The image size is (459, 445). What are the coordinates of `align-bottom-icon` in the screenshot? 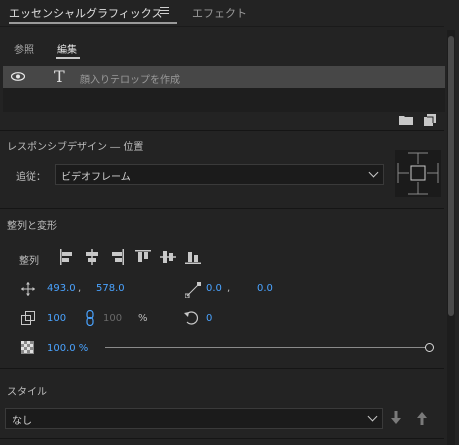 It's located at (193, 257).